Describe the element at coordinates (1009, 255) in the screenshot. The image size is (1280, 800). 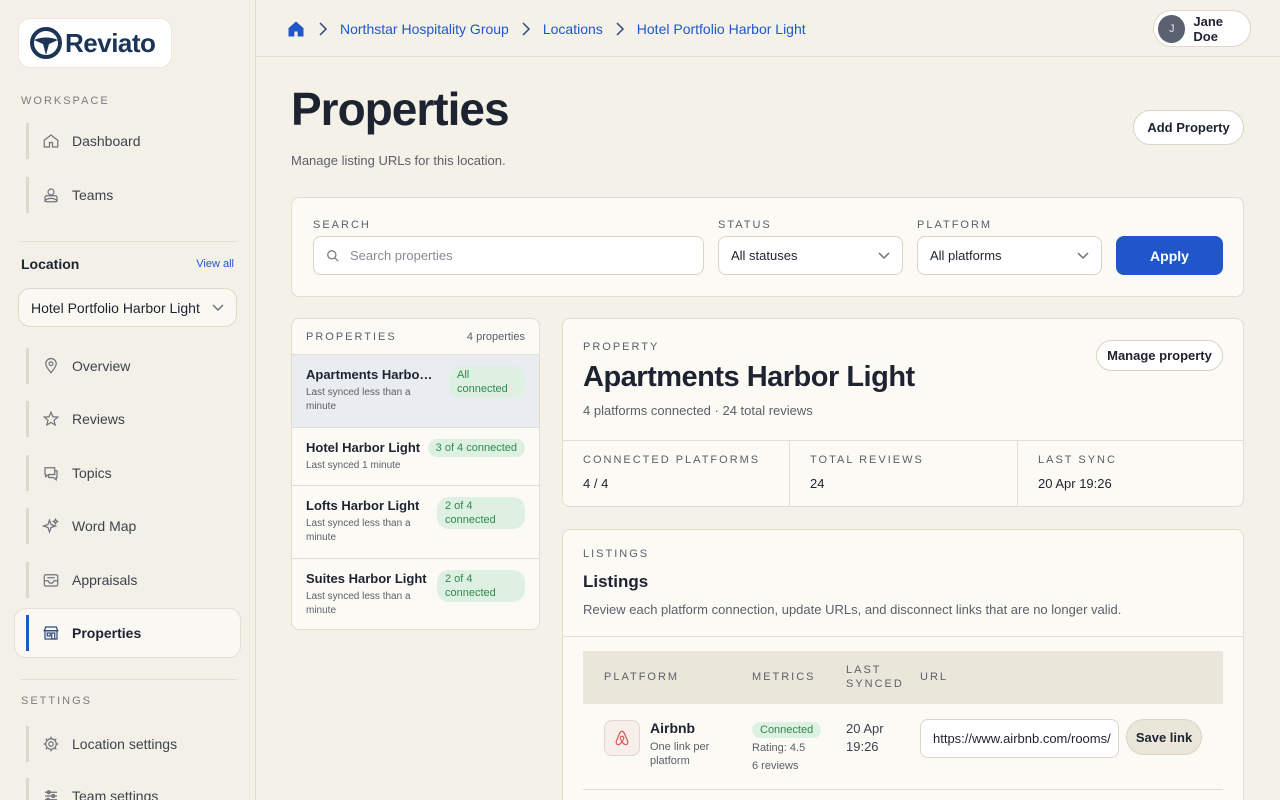
I see `platform-select: All platforms` at that location.